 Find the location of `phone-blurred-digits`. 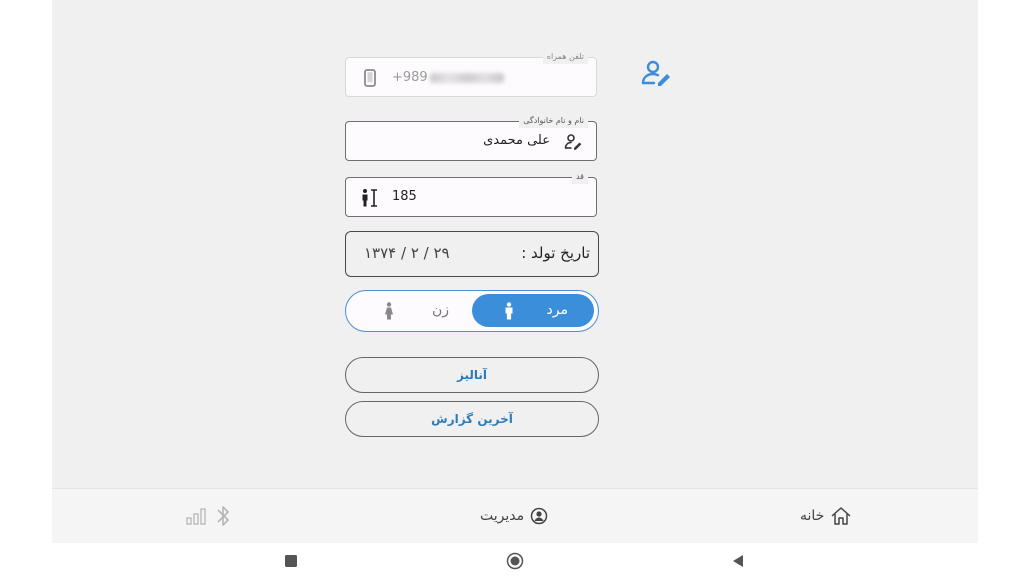

phone-blurred-digits is located at coordinates (466, 77).